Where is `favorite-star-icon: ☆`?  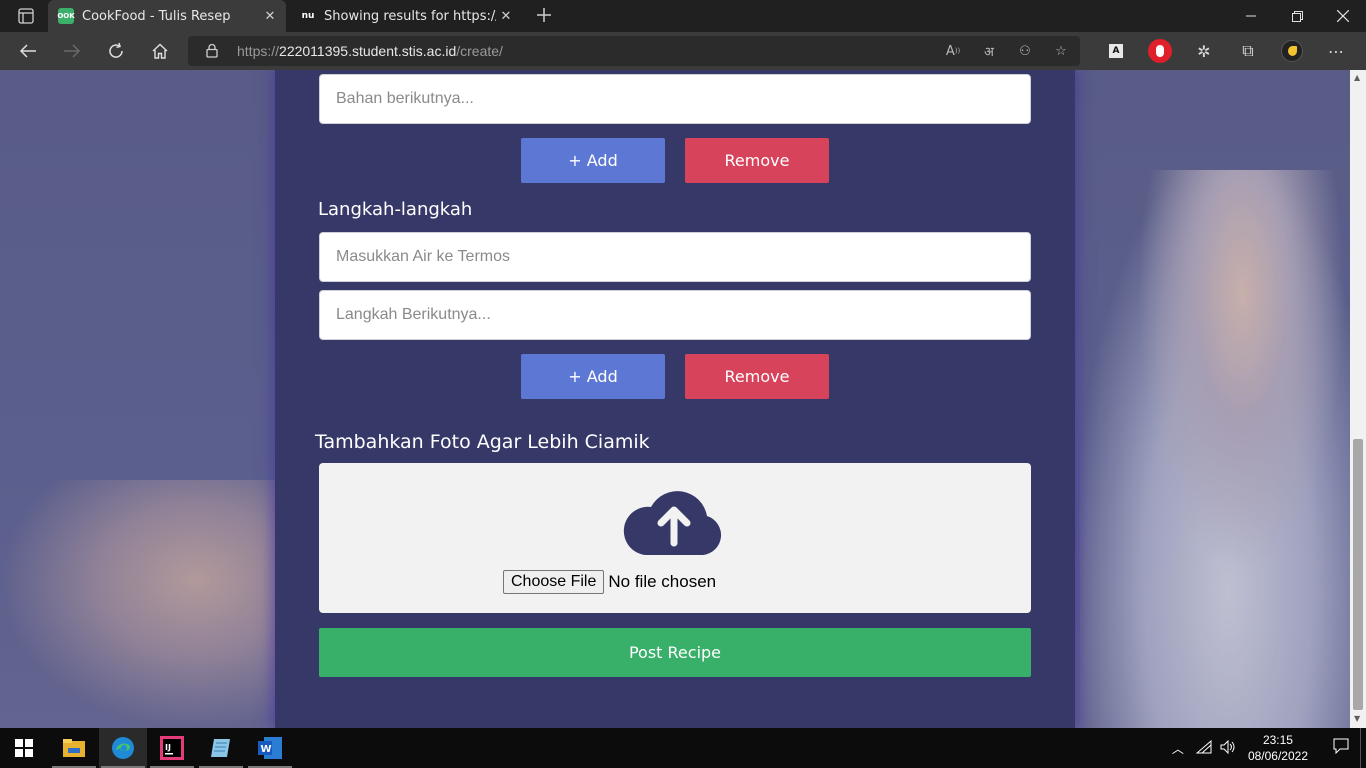
favorite-star-icon: ☆ is located at coordinates (1061, 51).